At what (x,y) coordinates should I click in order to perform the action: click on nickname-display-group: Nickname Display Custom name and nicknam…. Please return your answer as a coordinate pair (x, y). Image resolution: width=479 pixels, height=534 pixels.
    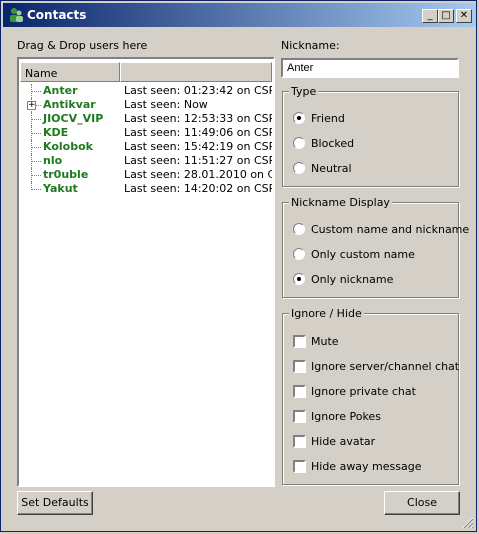
    Looking at the image, I should click on (375, 247).